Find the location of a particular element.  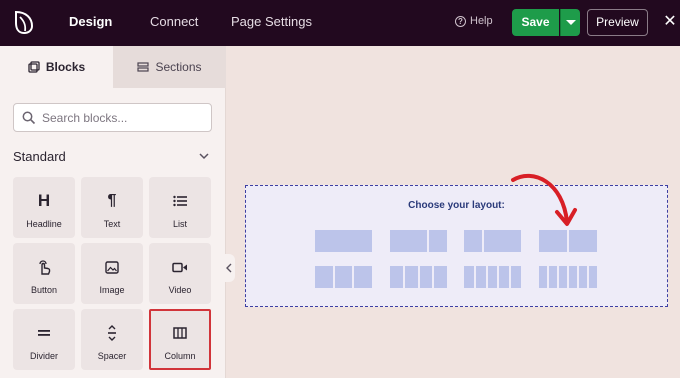

help-icon: ? is located at coordinates (460, 21).